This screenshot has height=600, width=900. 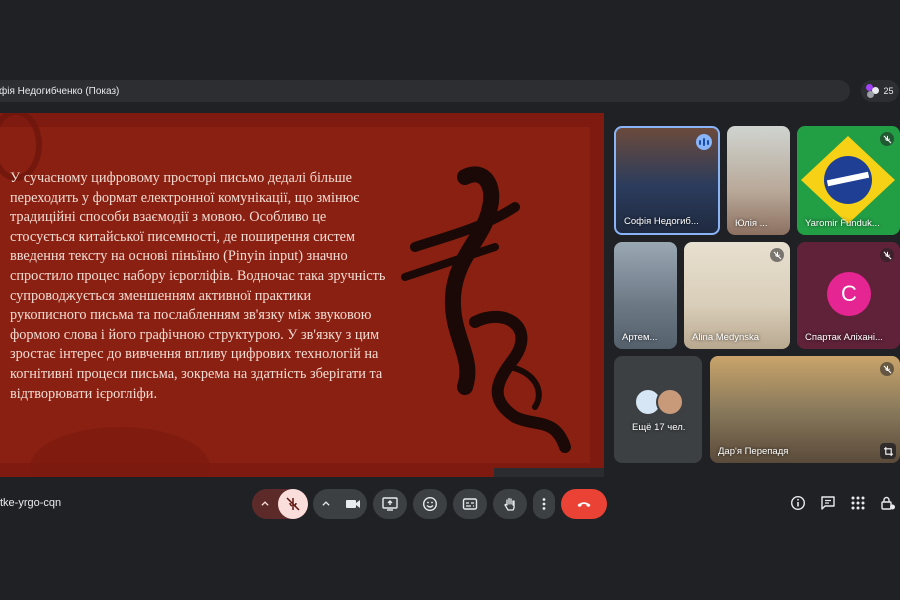 I want to click on host-controls-icon, so click(x=888, y=503).